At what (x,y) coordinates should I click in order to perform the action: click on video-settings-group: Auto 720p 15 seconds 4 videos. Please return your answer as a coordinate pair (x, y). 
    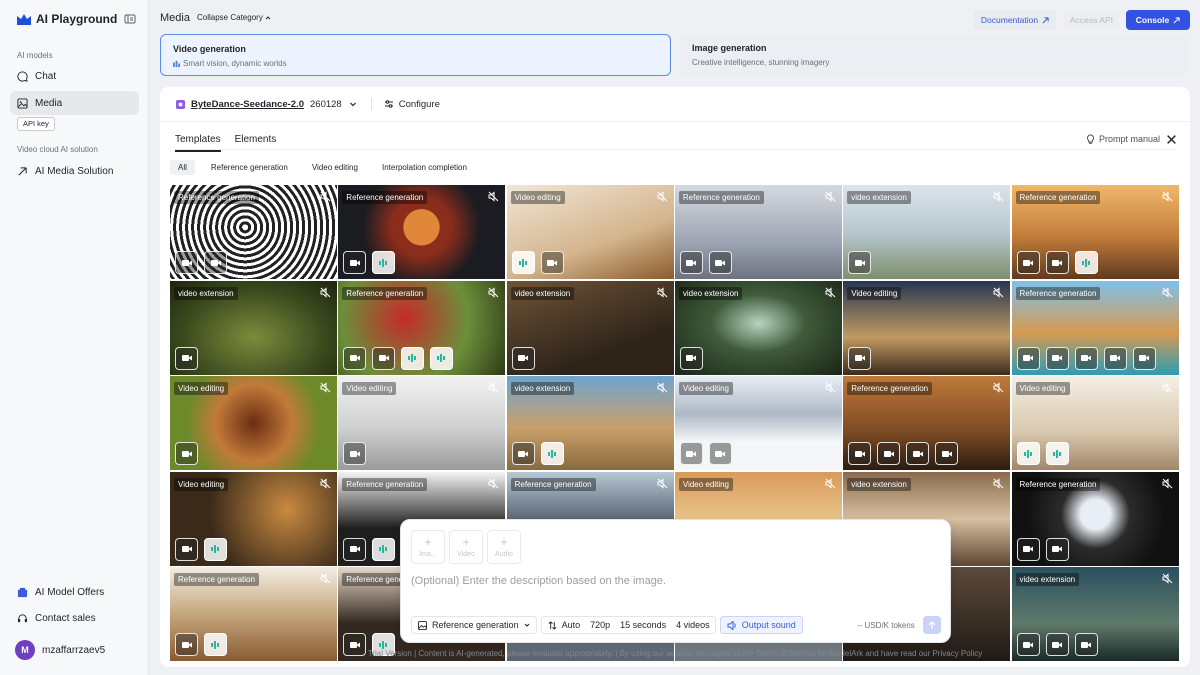
    Looking at the image, I should click on (628, 625).